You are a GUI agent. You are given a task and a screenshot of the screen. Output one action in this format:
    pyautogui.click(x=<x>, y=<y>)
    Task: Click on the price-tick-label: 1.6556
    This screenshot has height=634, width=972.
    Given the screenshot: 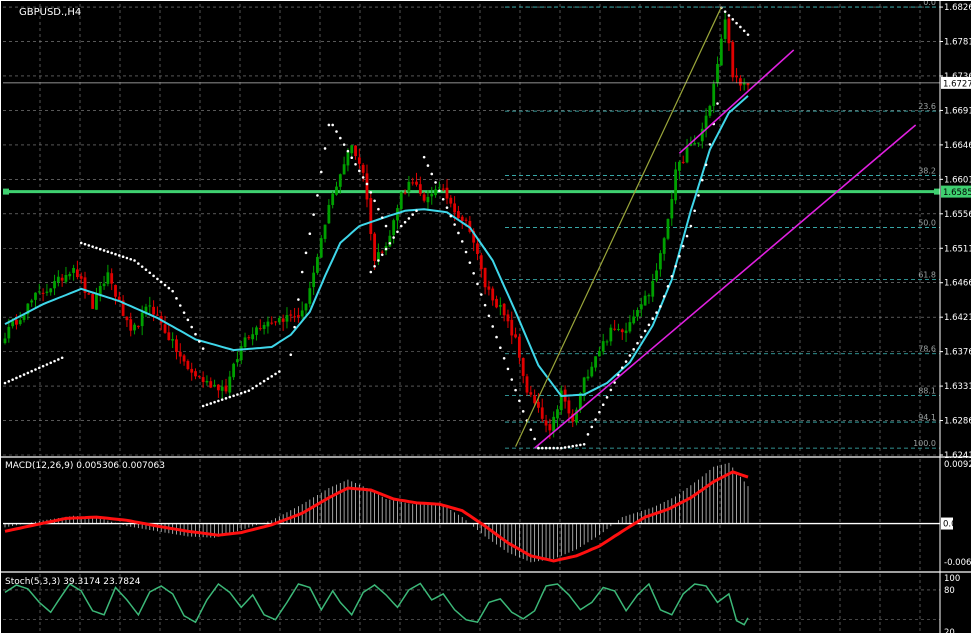 What is the action you would take?
    pyautogui.click(x=958, y=215)
    